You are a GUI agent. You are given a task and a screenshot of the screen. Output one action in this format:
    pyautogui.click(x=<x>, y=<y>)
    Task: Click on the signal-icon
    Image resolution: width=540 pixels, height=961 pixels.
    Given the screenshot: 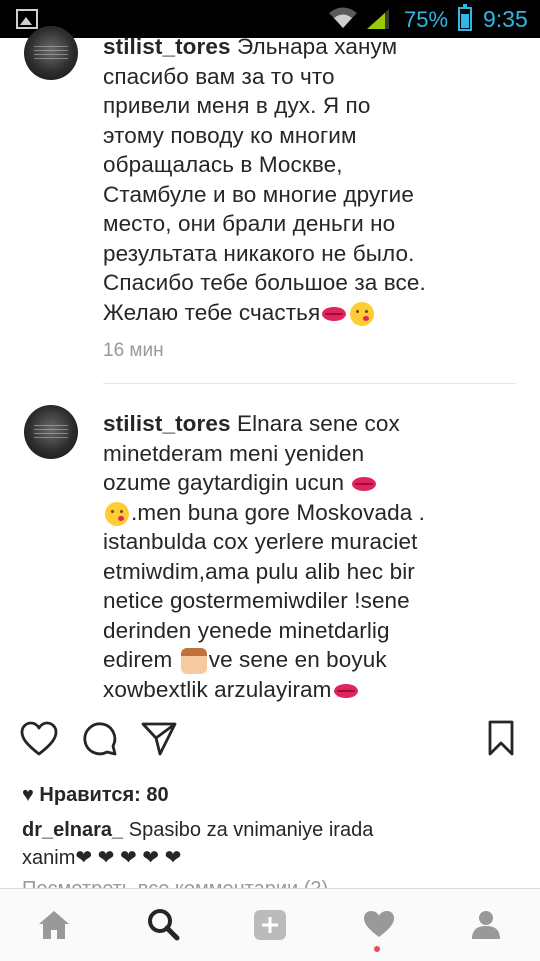 What is the action you would take?
    pyautogui.click(x=378, y=19)
    